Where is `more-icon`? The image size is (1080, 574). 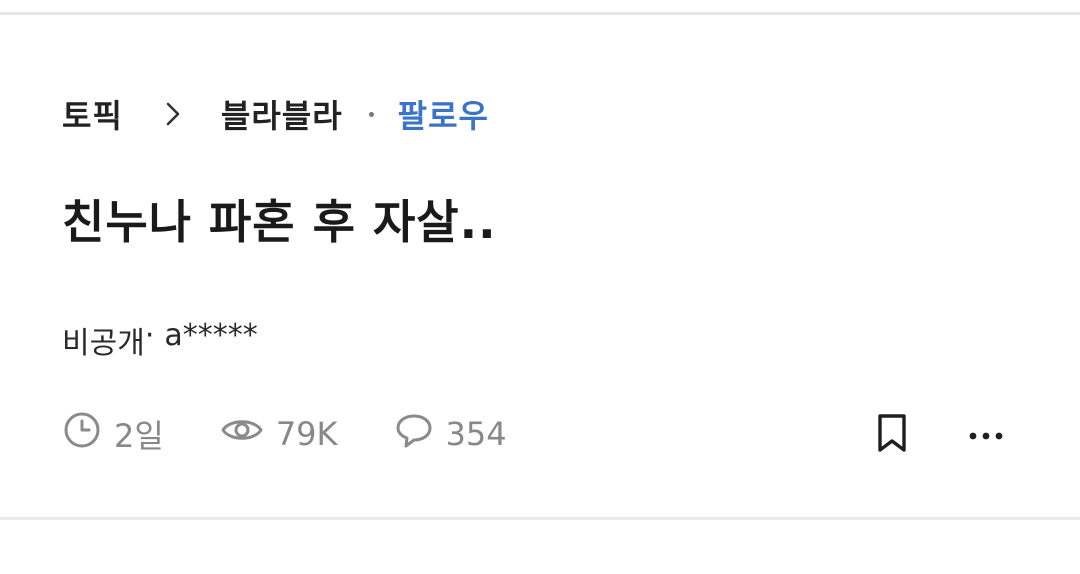
more-icon is located at coordinates (986, 435).